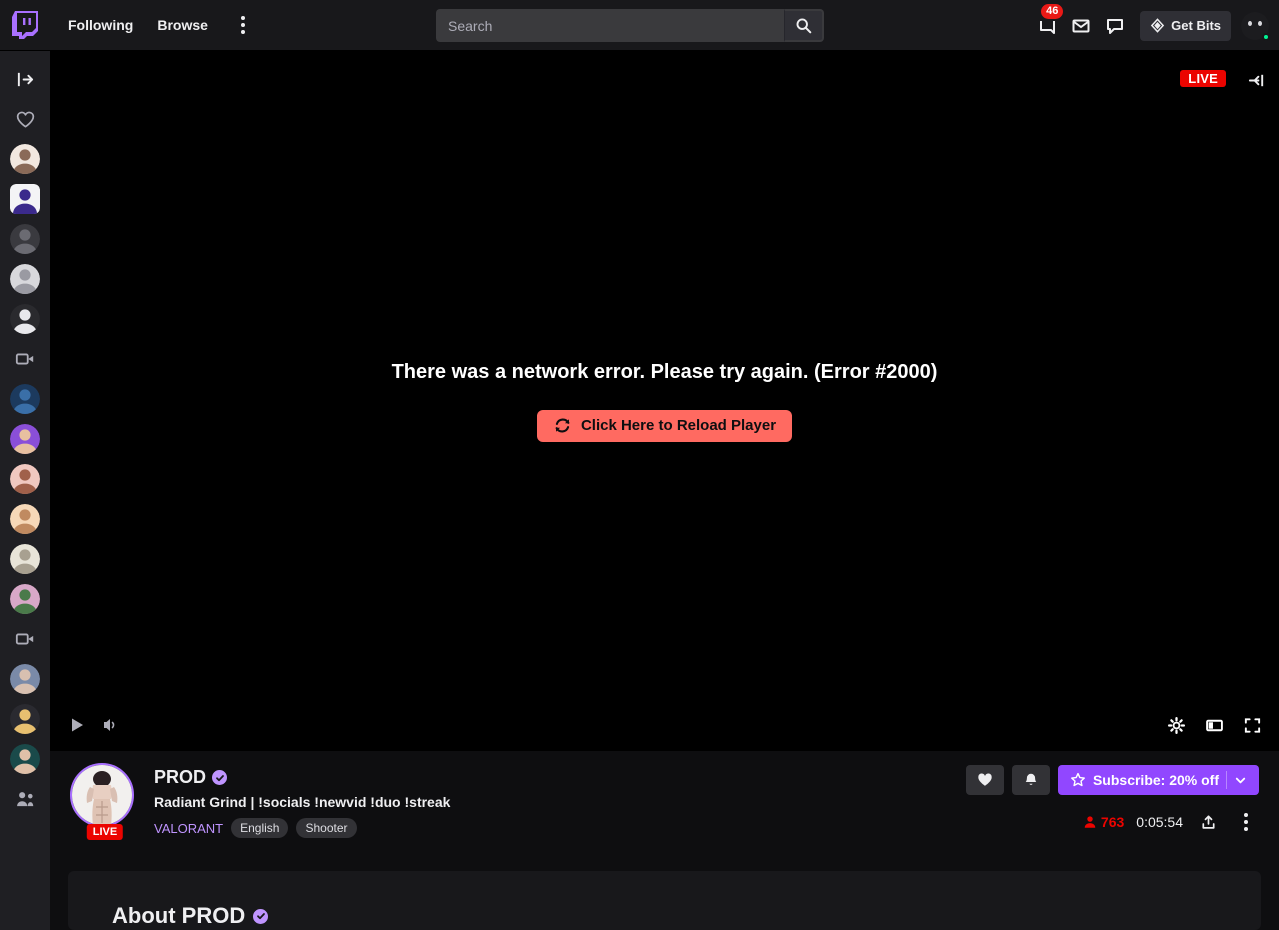 The height and width of the screenshot is (930, 1279). I want to click on player-controls-left, so click(88, 725).